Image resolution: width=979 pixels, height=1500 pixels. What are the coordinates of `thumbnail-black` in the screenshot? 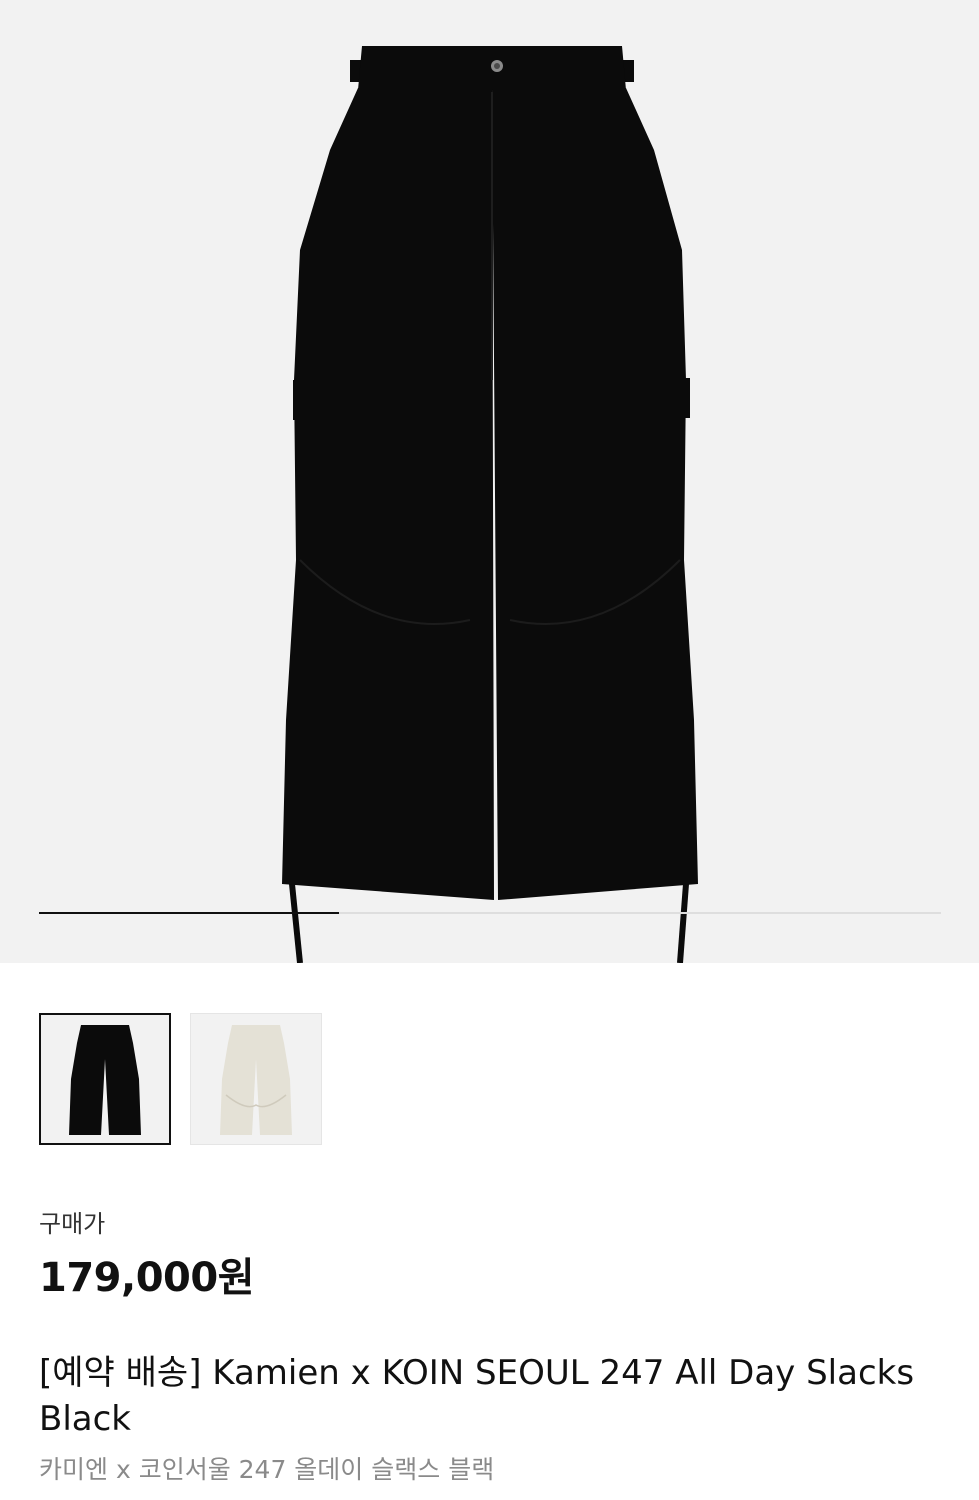 It's located at (105, 1079).